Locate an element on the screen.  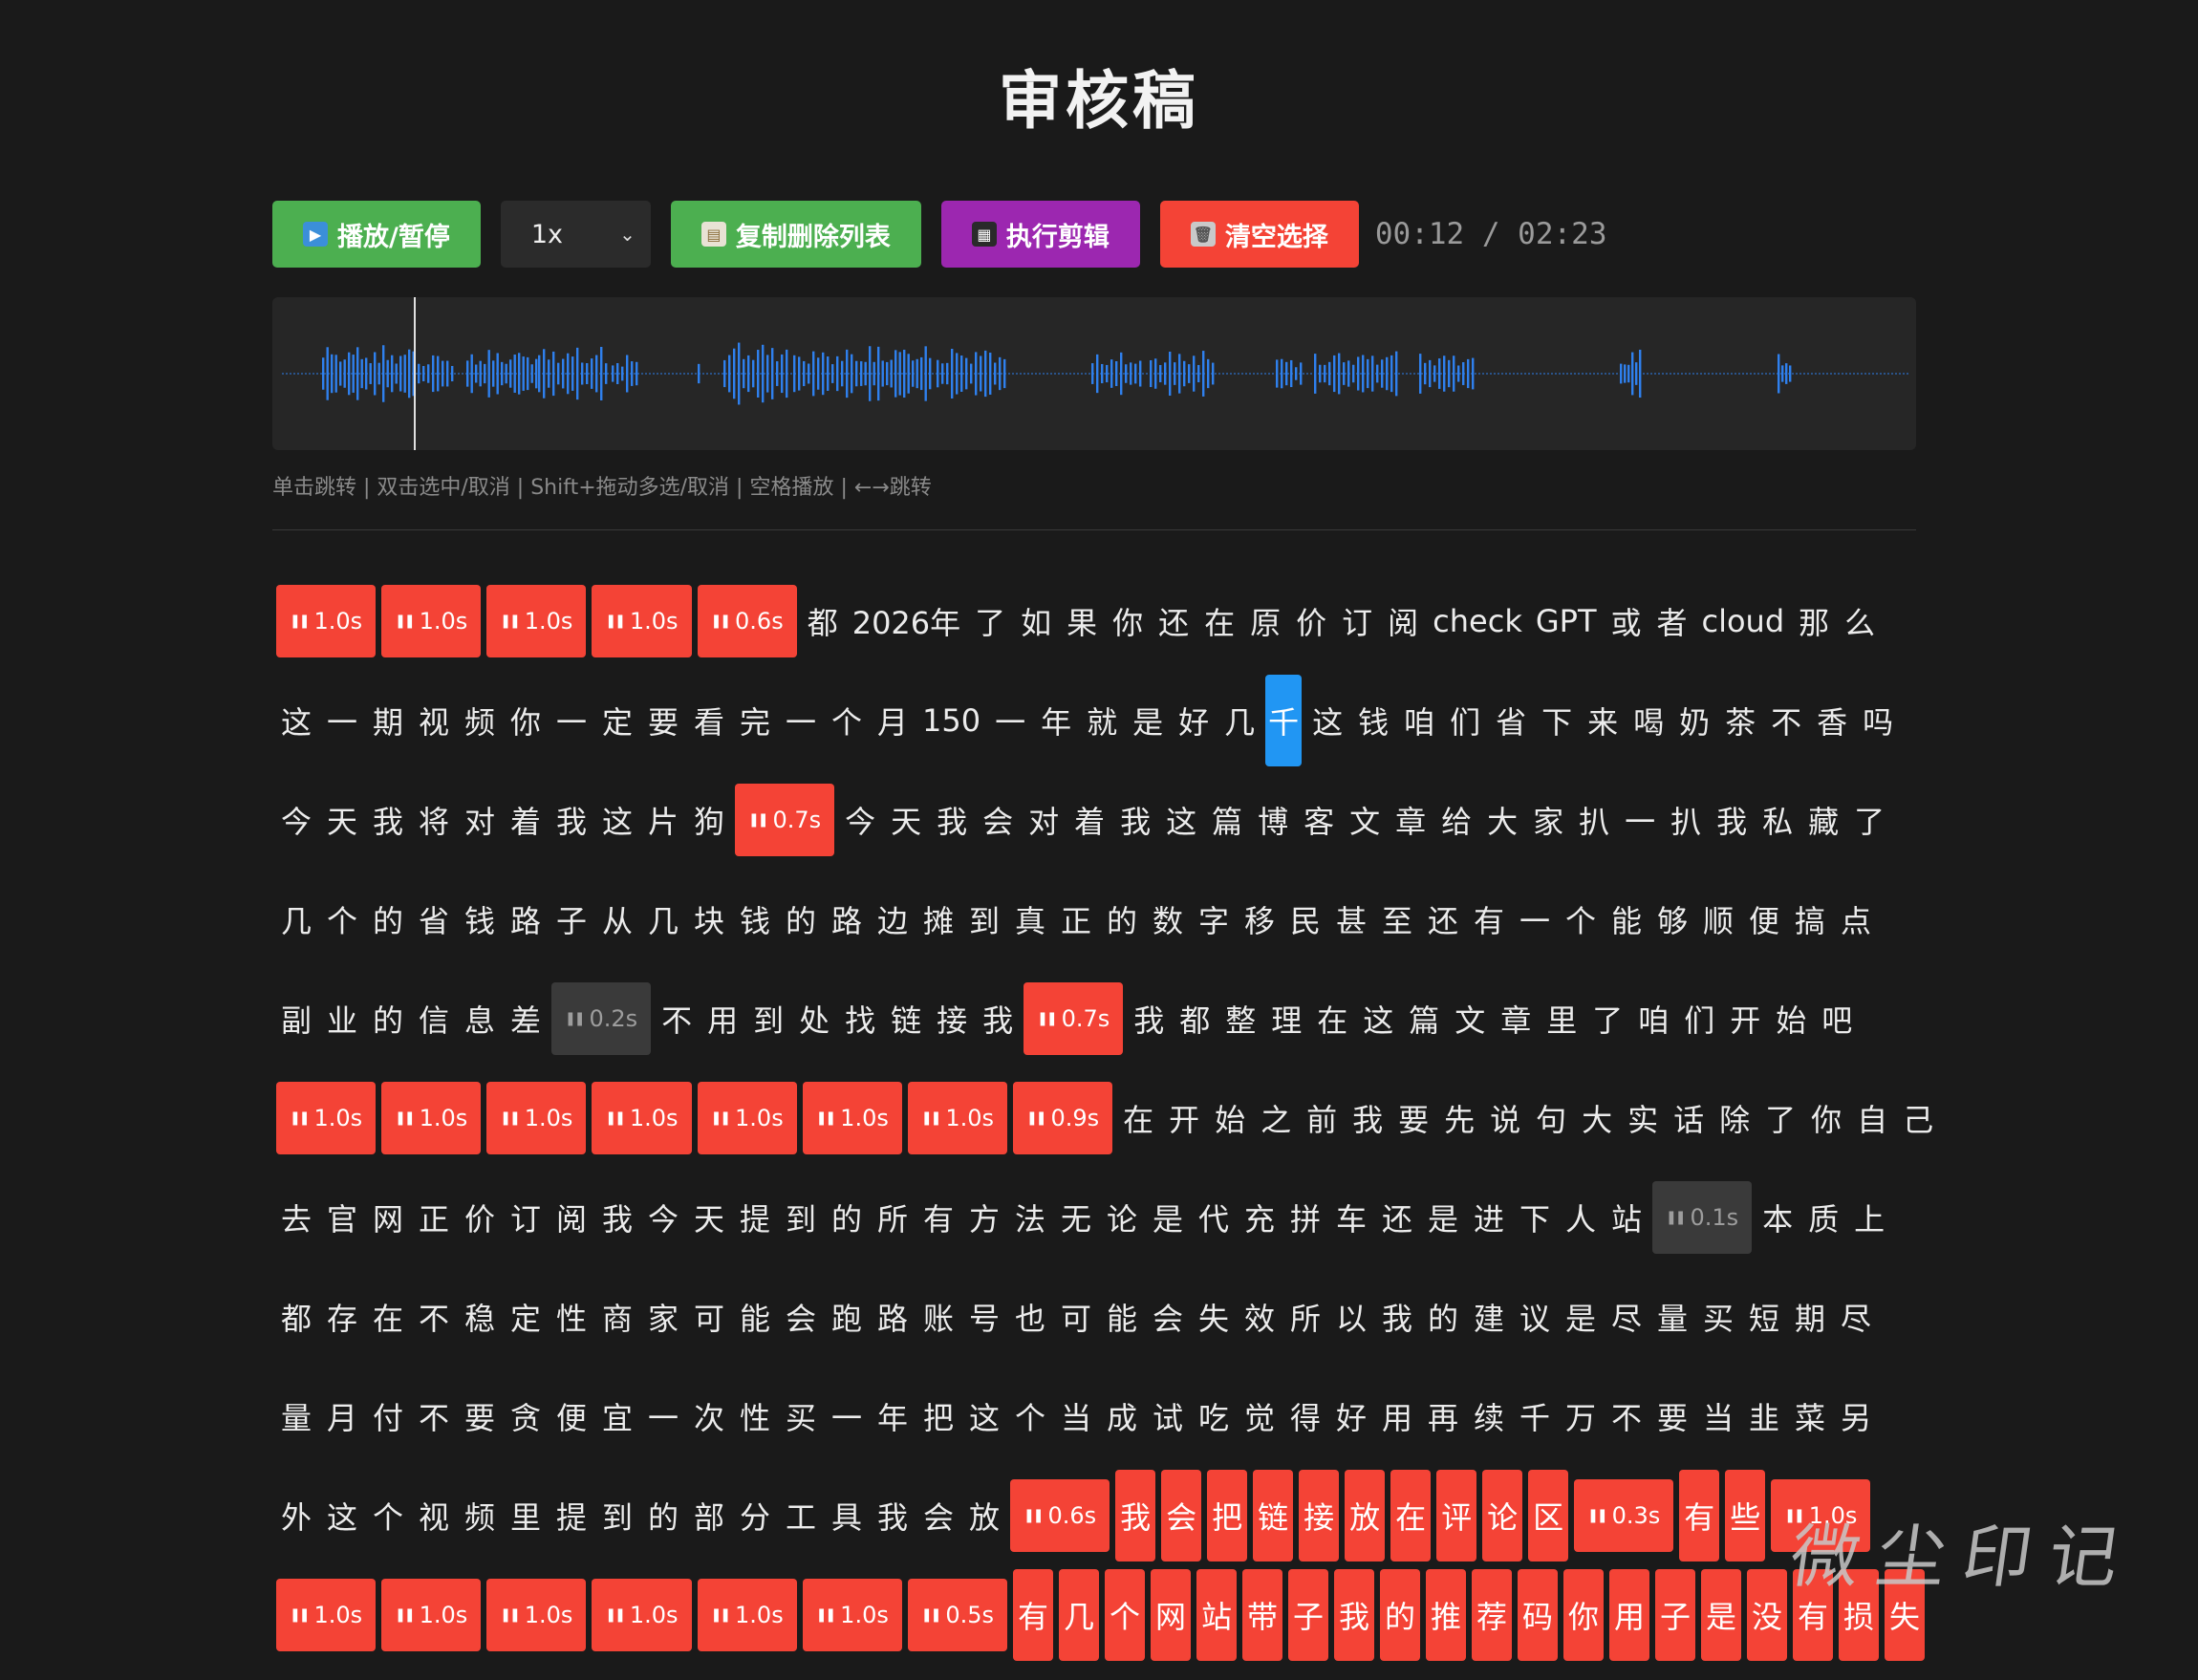
word-token: 议 is located at coordinates (1535, 1317).